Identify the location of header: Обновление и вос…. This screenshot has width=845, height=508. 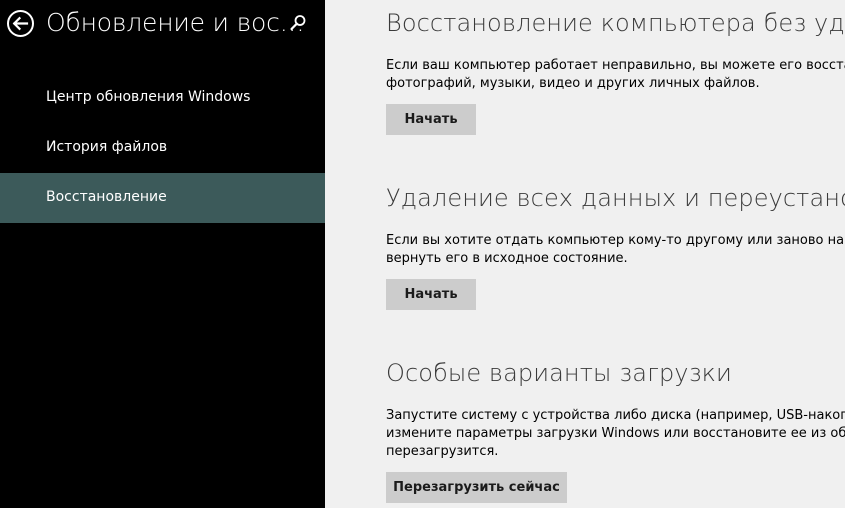
(162, 25).